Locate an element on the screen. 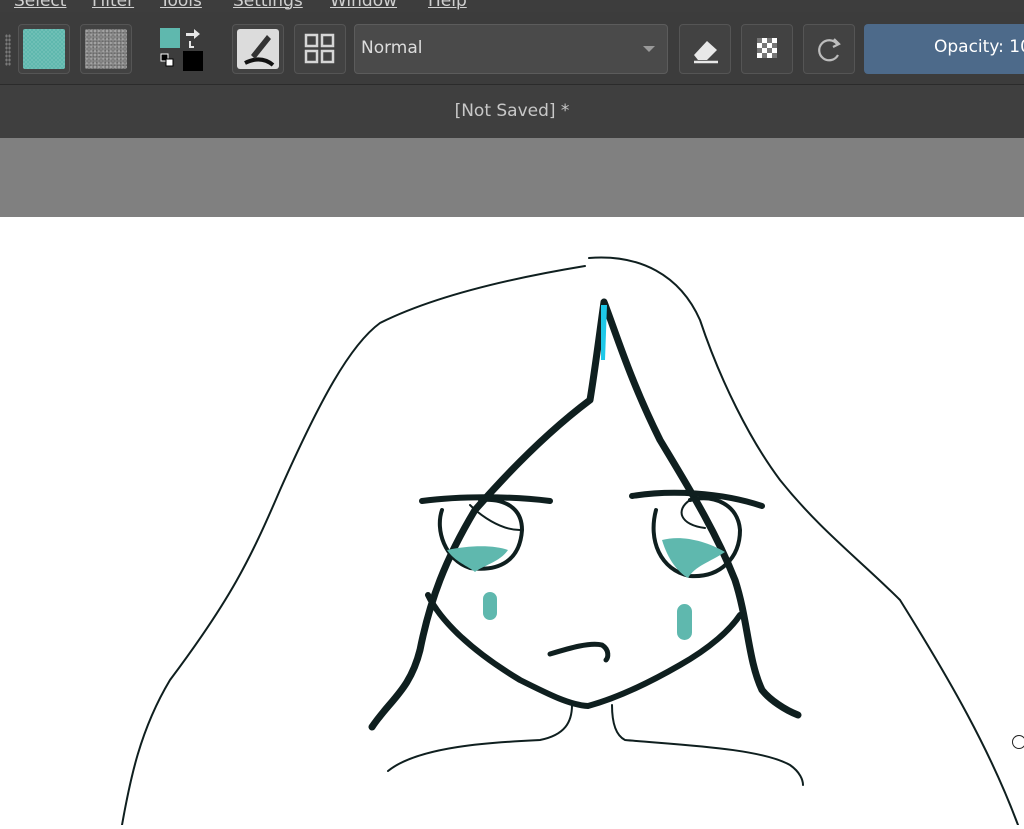 The height and width of the screenshot is (829, 1024). menu-window: Window is located at coordinates (363, 5).